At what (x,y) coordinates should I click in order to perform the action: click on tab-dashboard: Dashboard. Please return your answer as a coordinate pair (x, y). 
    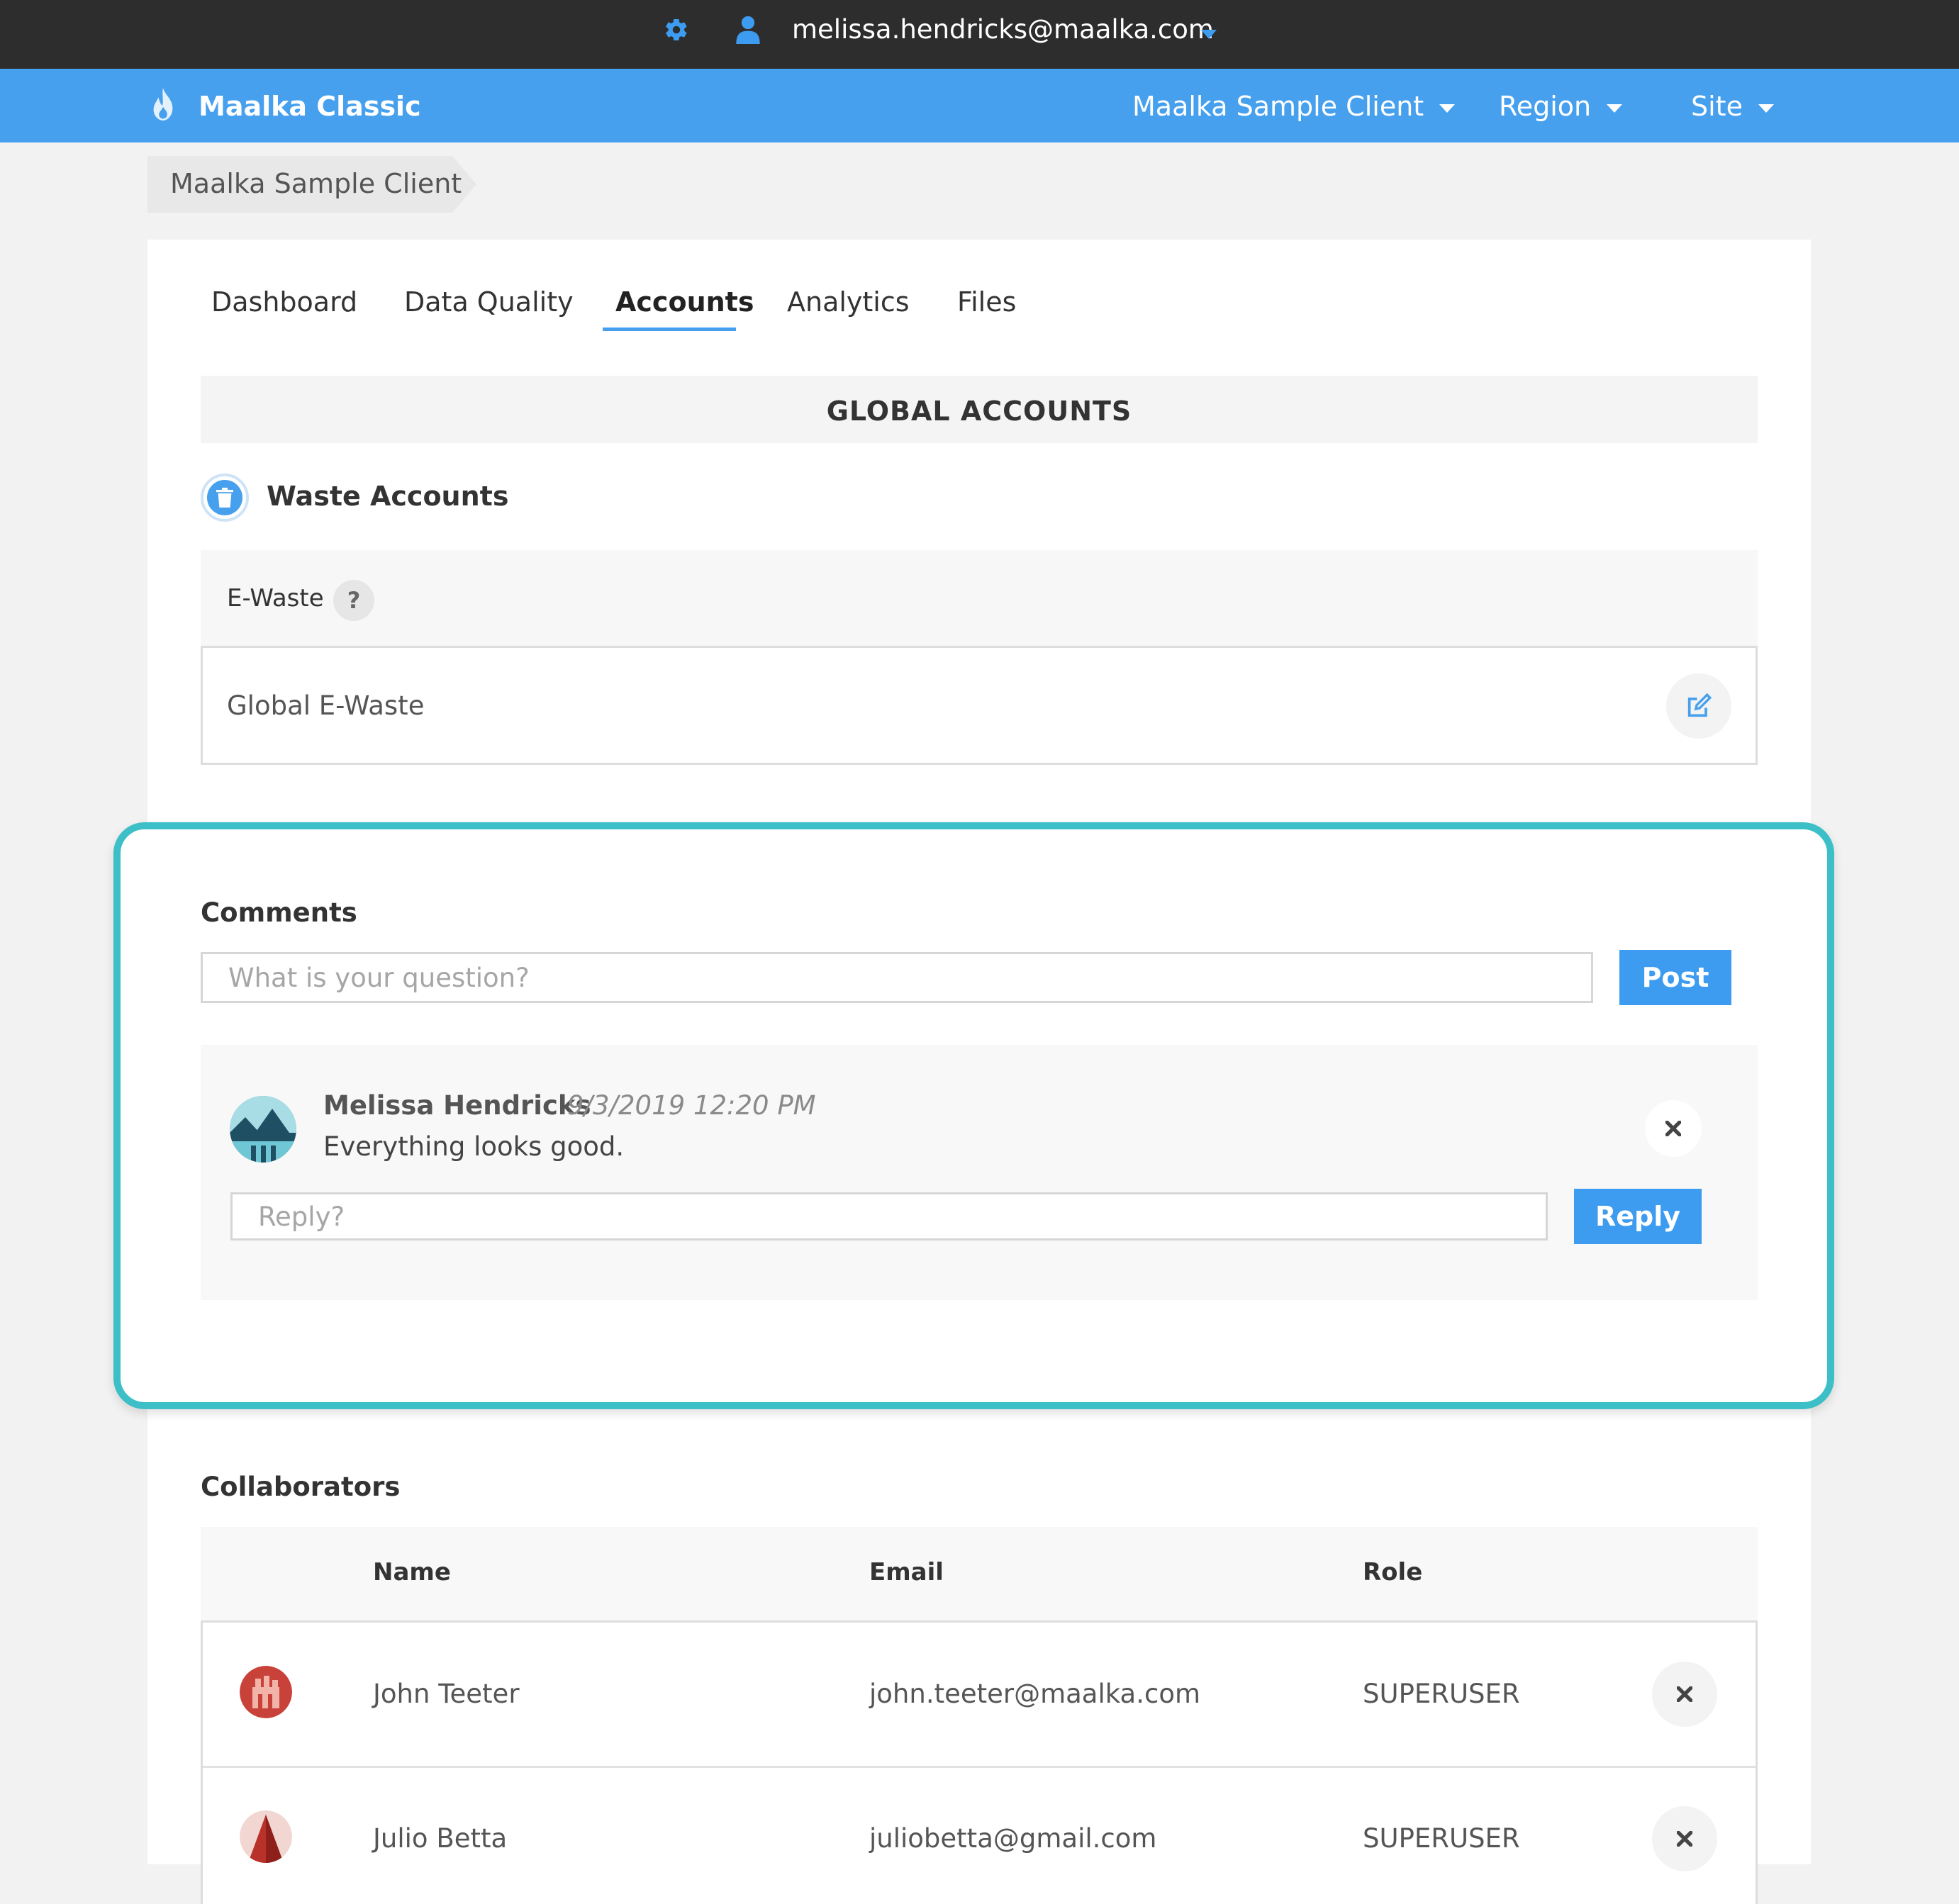
    Looking at the image, I should click on (284, 302).